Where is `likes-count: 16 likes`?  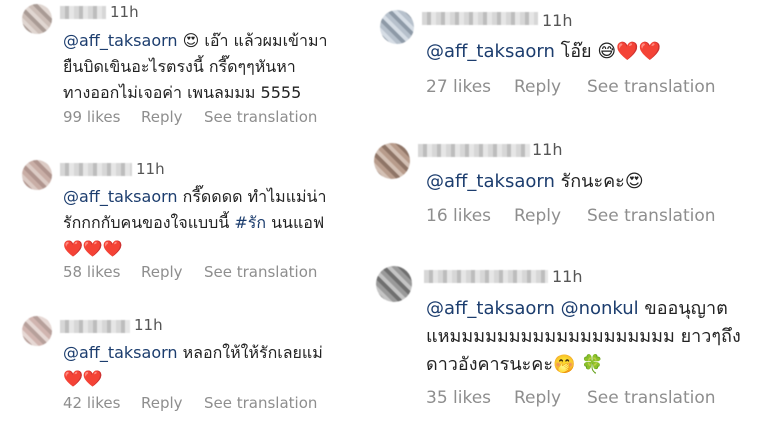
likes-count: 16 likes is located at coordinates (470, 216).